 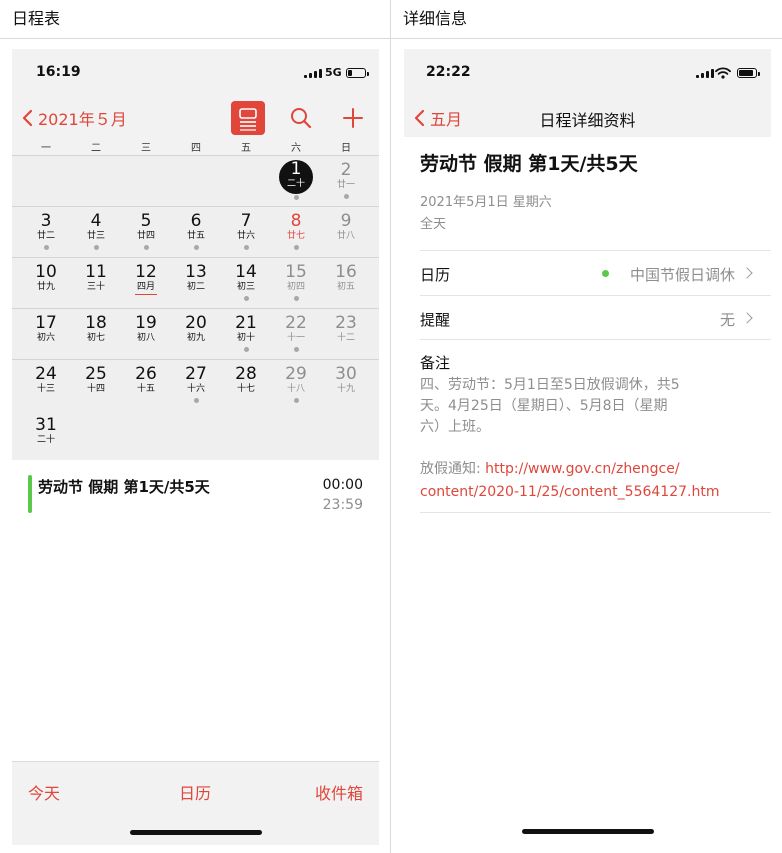 I want to click on day-number: 28, so click(x=246, y=374).